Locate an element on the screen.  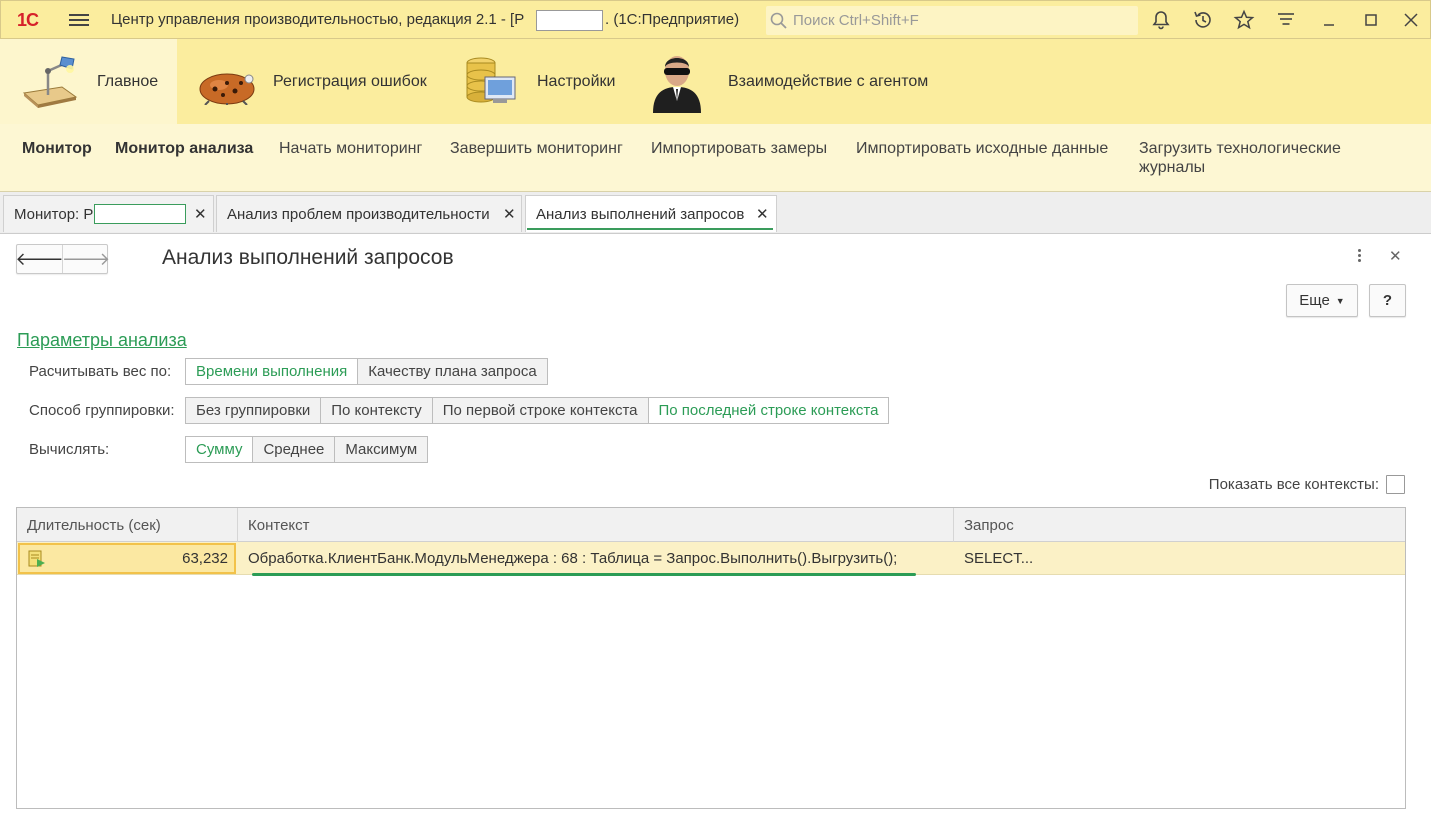
tab-label: Анализ выполнений запросов is located at coordinates (640, 214).